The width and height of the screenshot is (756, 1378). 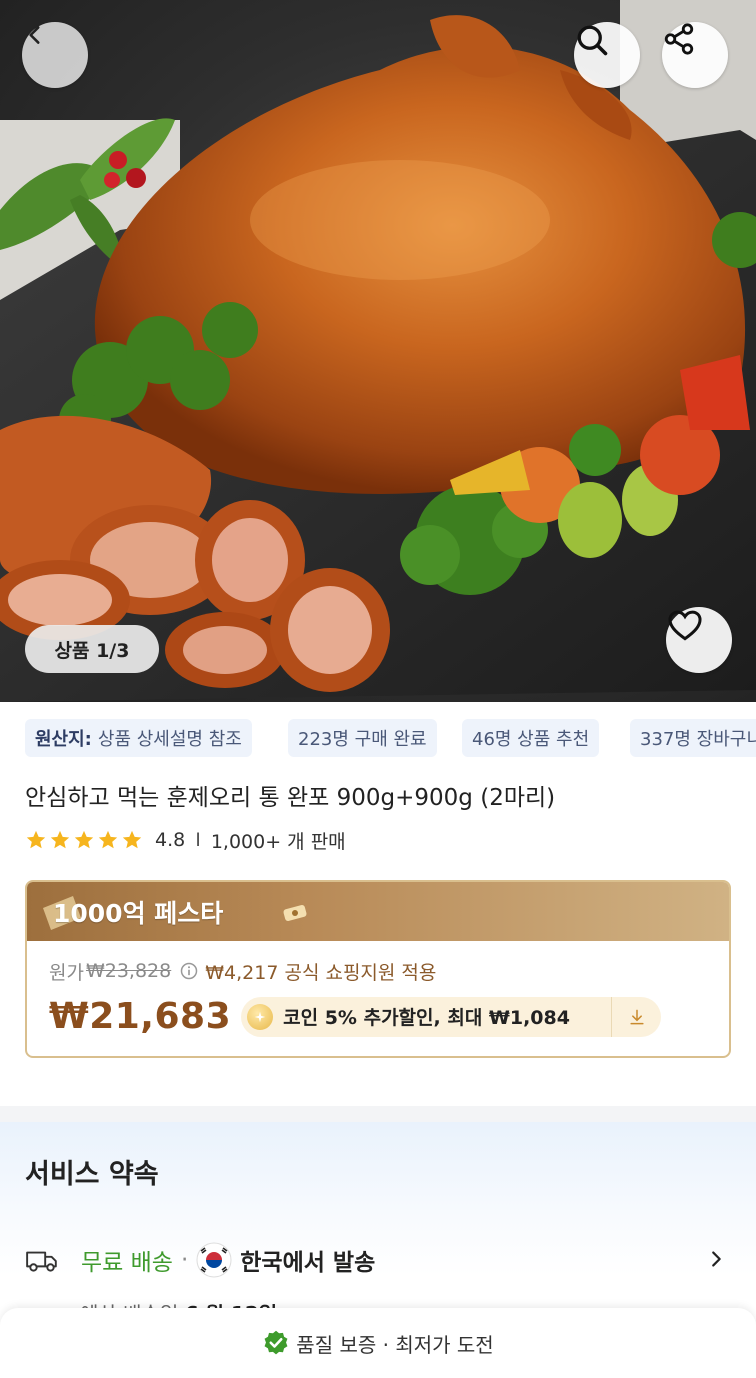 What do you see at coordinates (127, 1263) in the screenshot?
I see `free-shipping-label: 무료 배송` at bounding box center [127, 1263].